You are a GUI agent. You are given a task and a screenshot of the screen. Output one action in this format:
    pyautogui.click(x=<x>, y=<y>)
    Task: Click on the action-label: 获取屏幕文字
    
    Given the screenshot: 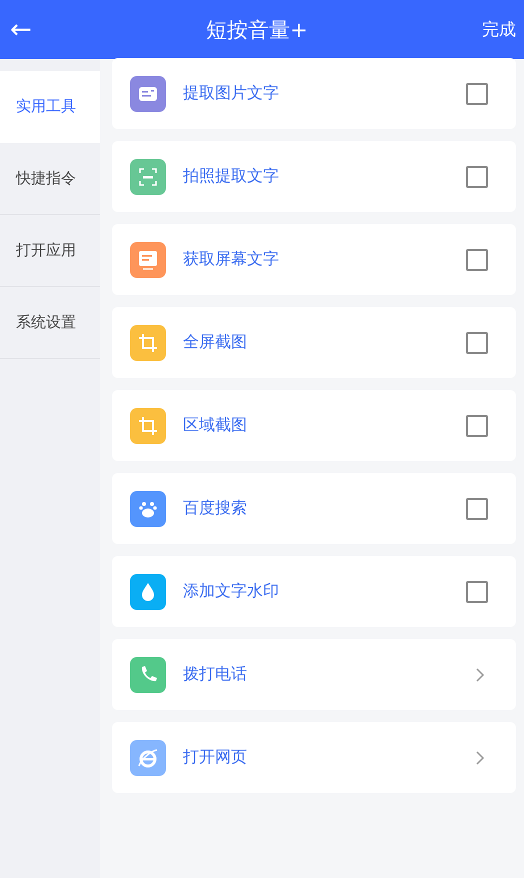 What is the action you would take?
    pyautogui.click(x=231, y=259)
    